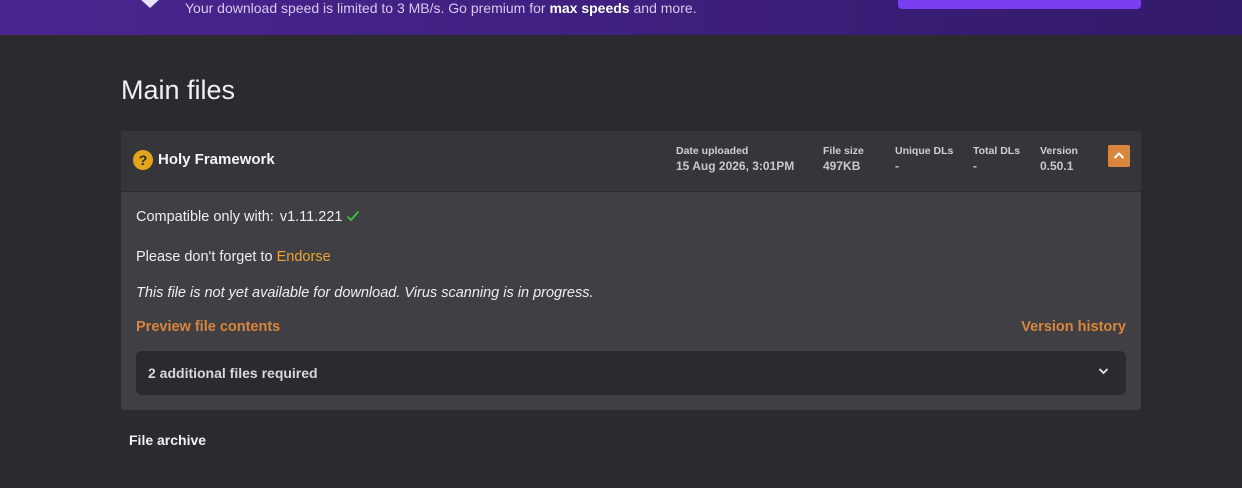 This screenshot has height=488, width=1242. Describe the element at coordinates (843, 151) in the screenshot. I see `stat-label: File size` at that location.